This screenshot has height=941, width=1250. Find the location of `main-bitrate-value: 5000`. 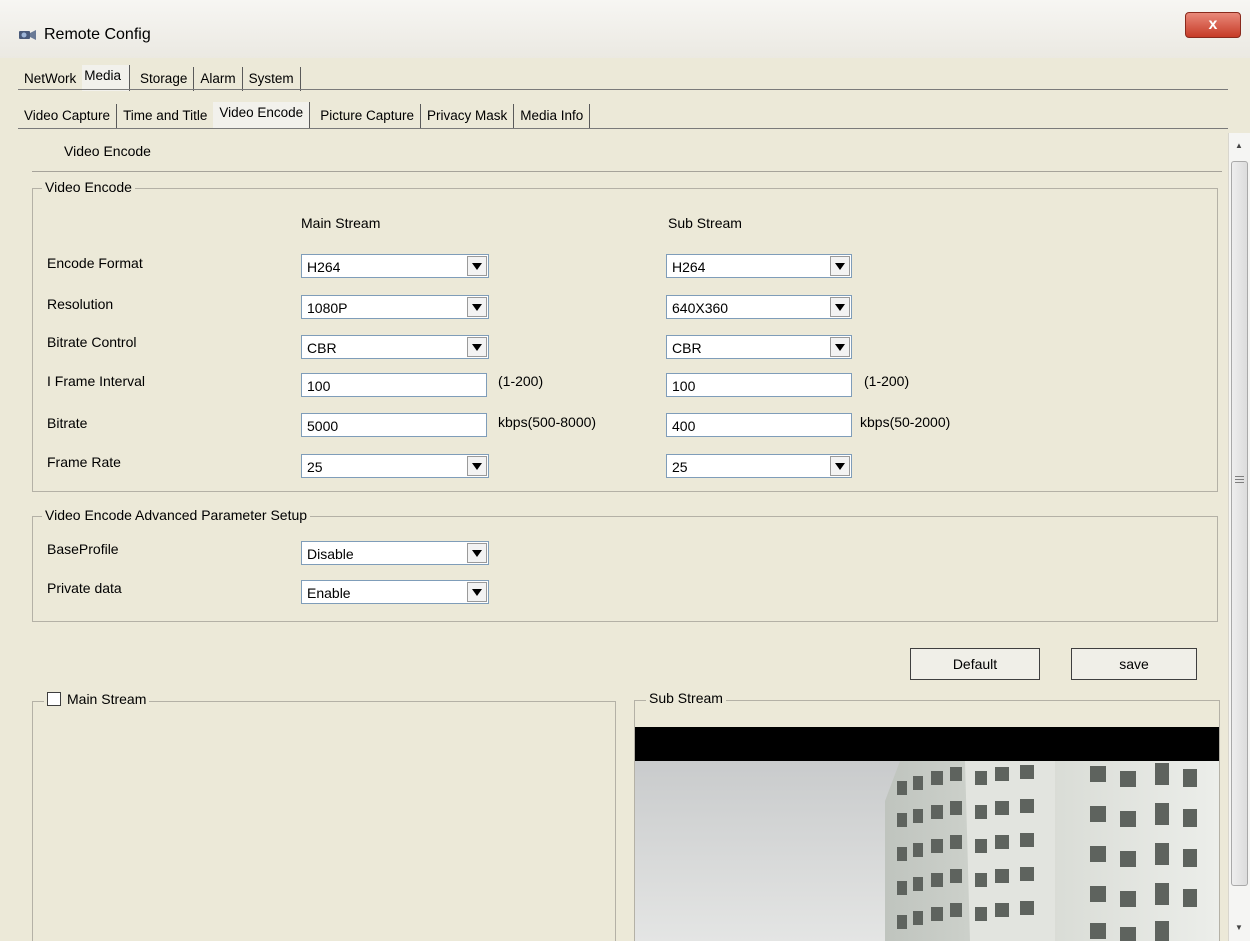

main-bitrate-value: 5000 is located at coordinates (323, 426).